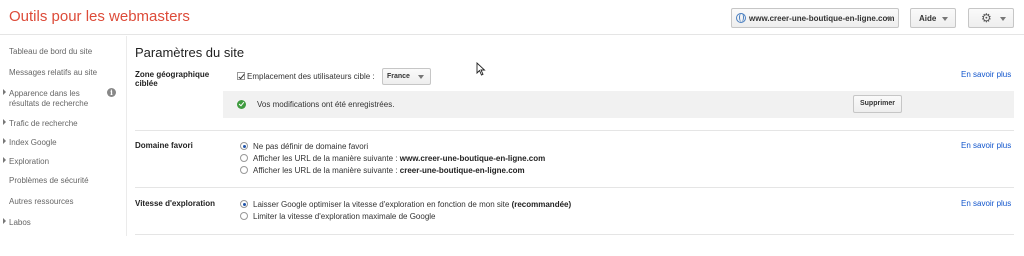 The image size is (1024, 256). Describe the element at coordinates (244, 216) in the screenshot. I see `crawl-radio-limit` at that location.